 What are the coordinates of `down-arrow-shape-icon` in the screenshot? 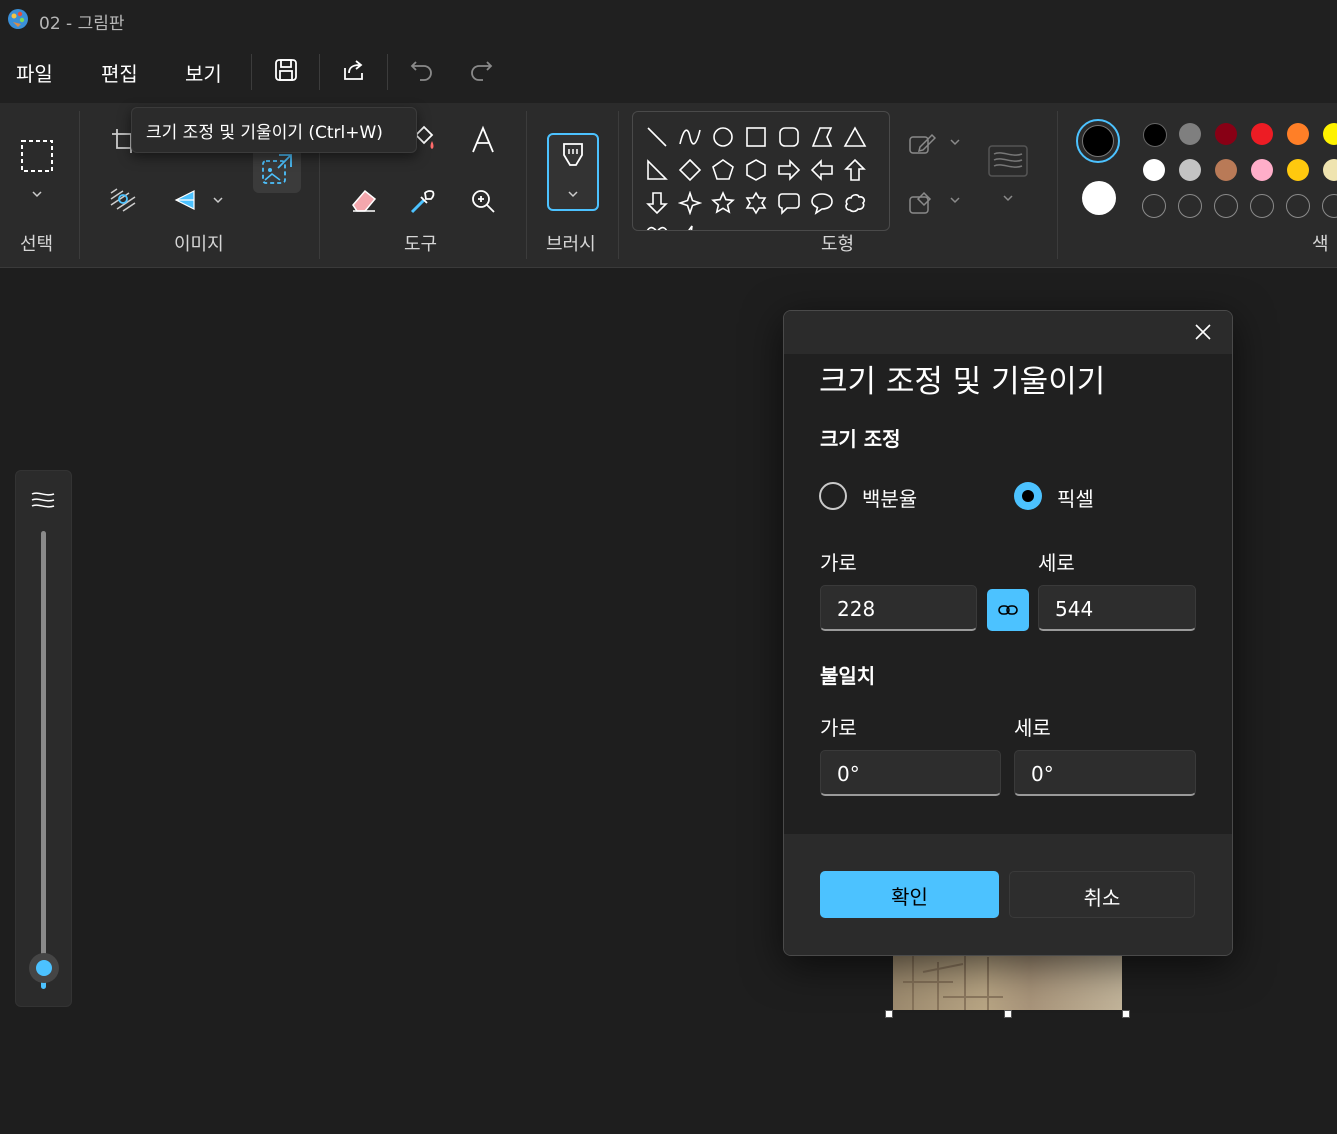 It's located at (657, 203).